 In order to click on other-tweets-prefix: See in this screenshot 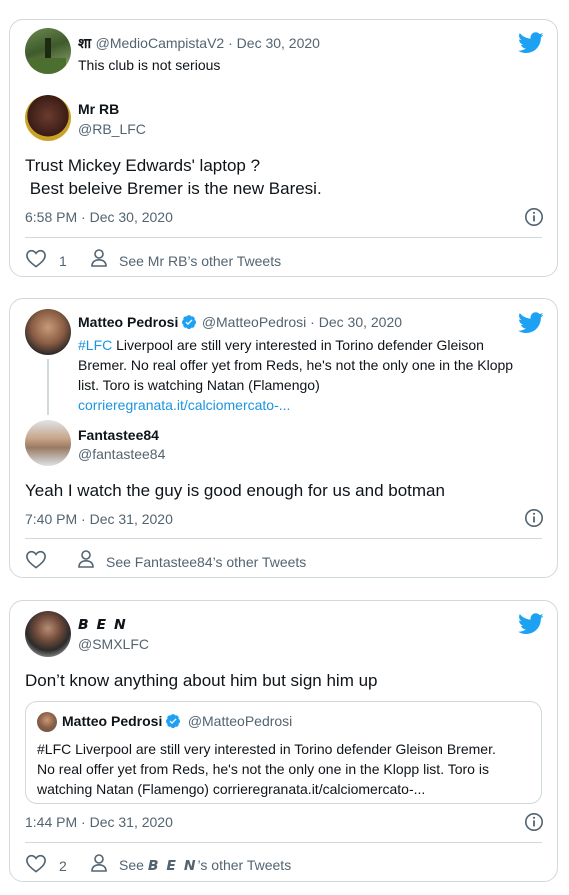, I will do `click(133, 865)`.